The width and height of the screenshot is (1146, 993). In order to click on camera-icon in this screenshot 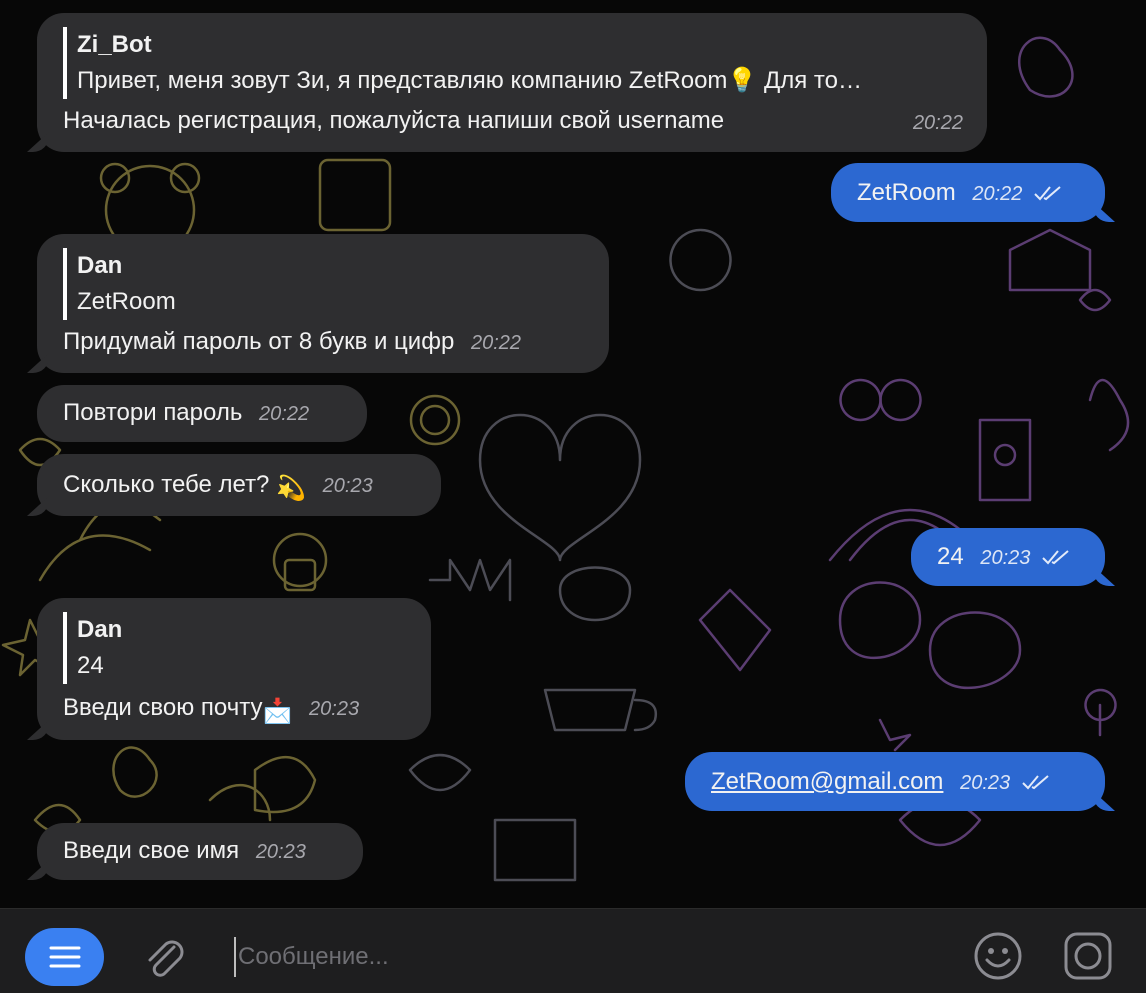, I will do `click(1088, 956)`.